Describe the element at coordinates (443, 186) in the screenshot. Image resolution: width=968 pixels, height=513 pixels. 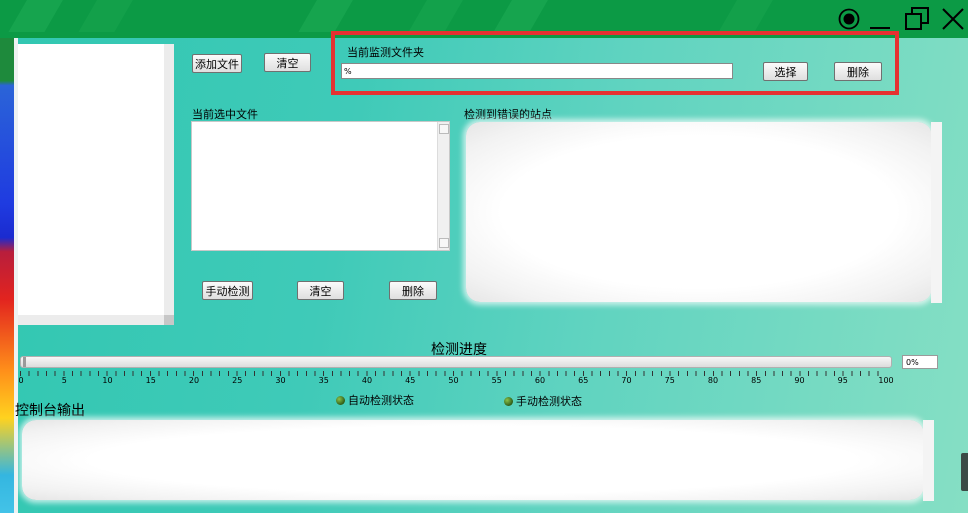
I see `selected-files-scrollbar` at that location.